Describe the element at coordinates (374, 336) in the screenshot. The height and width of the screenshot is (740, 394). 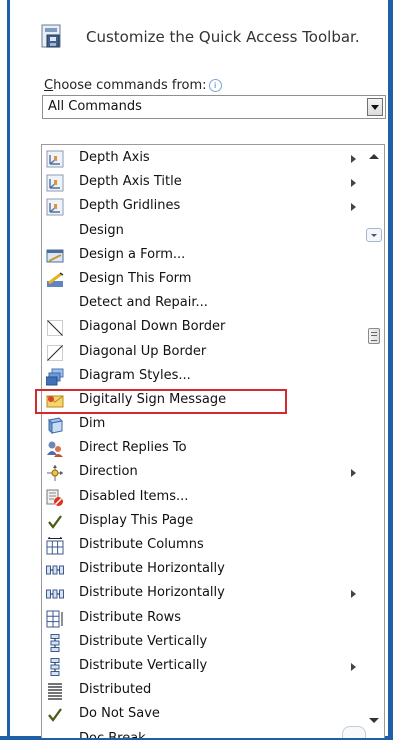
I see `scrollbar-thumb` at that location.